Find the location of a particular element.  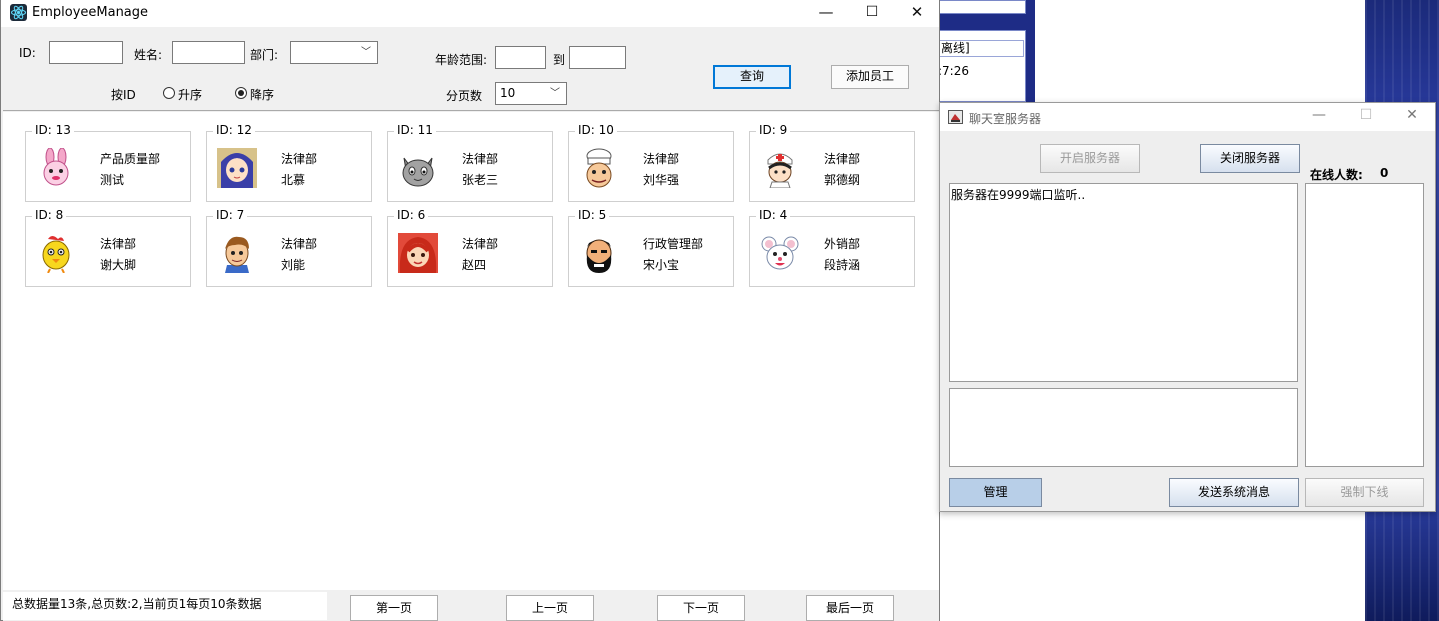

manage-button: 管理 is located at coordinates (995, 492).